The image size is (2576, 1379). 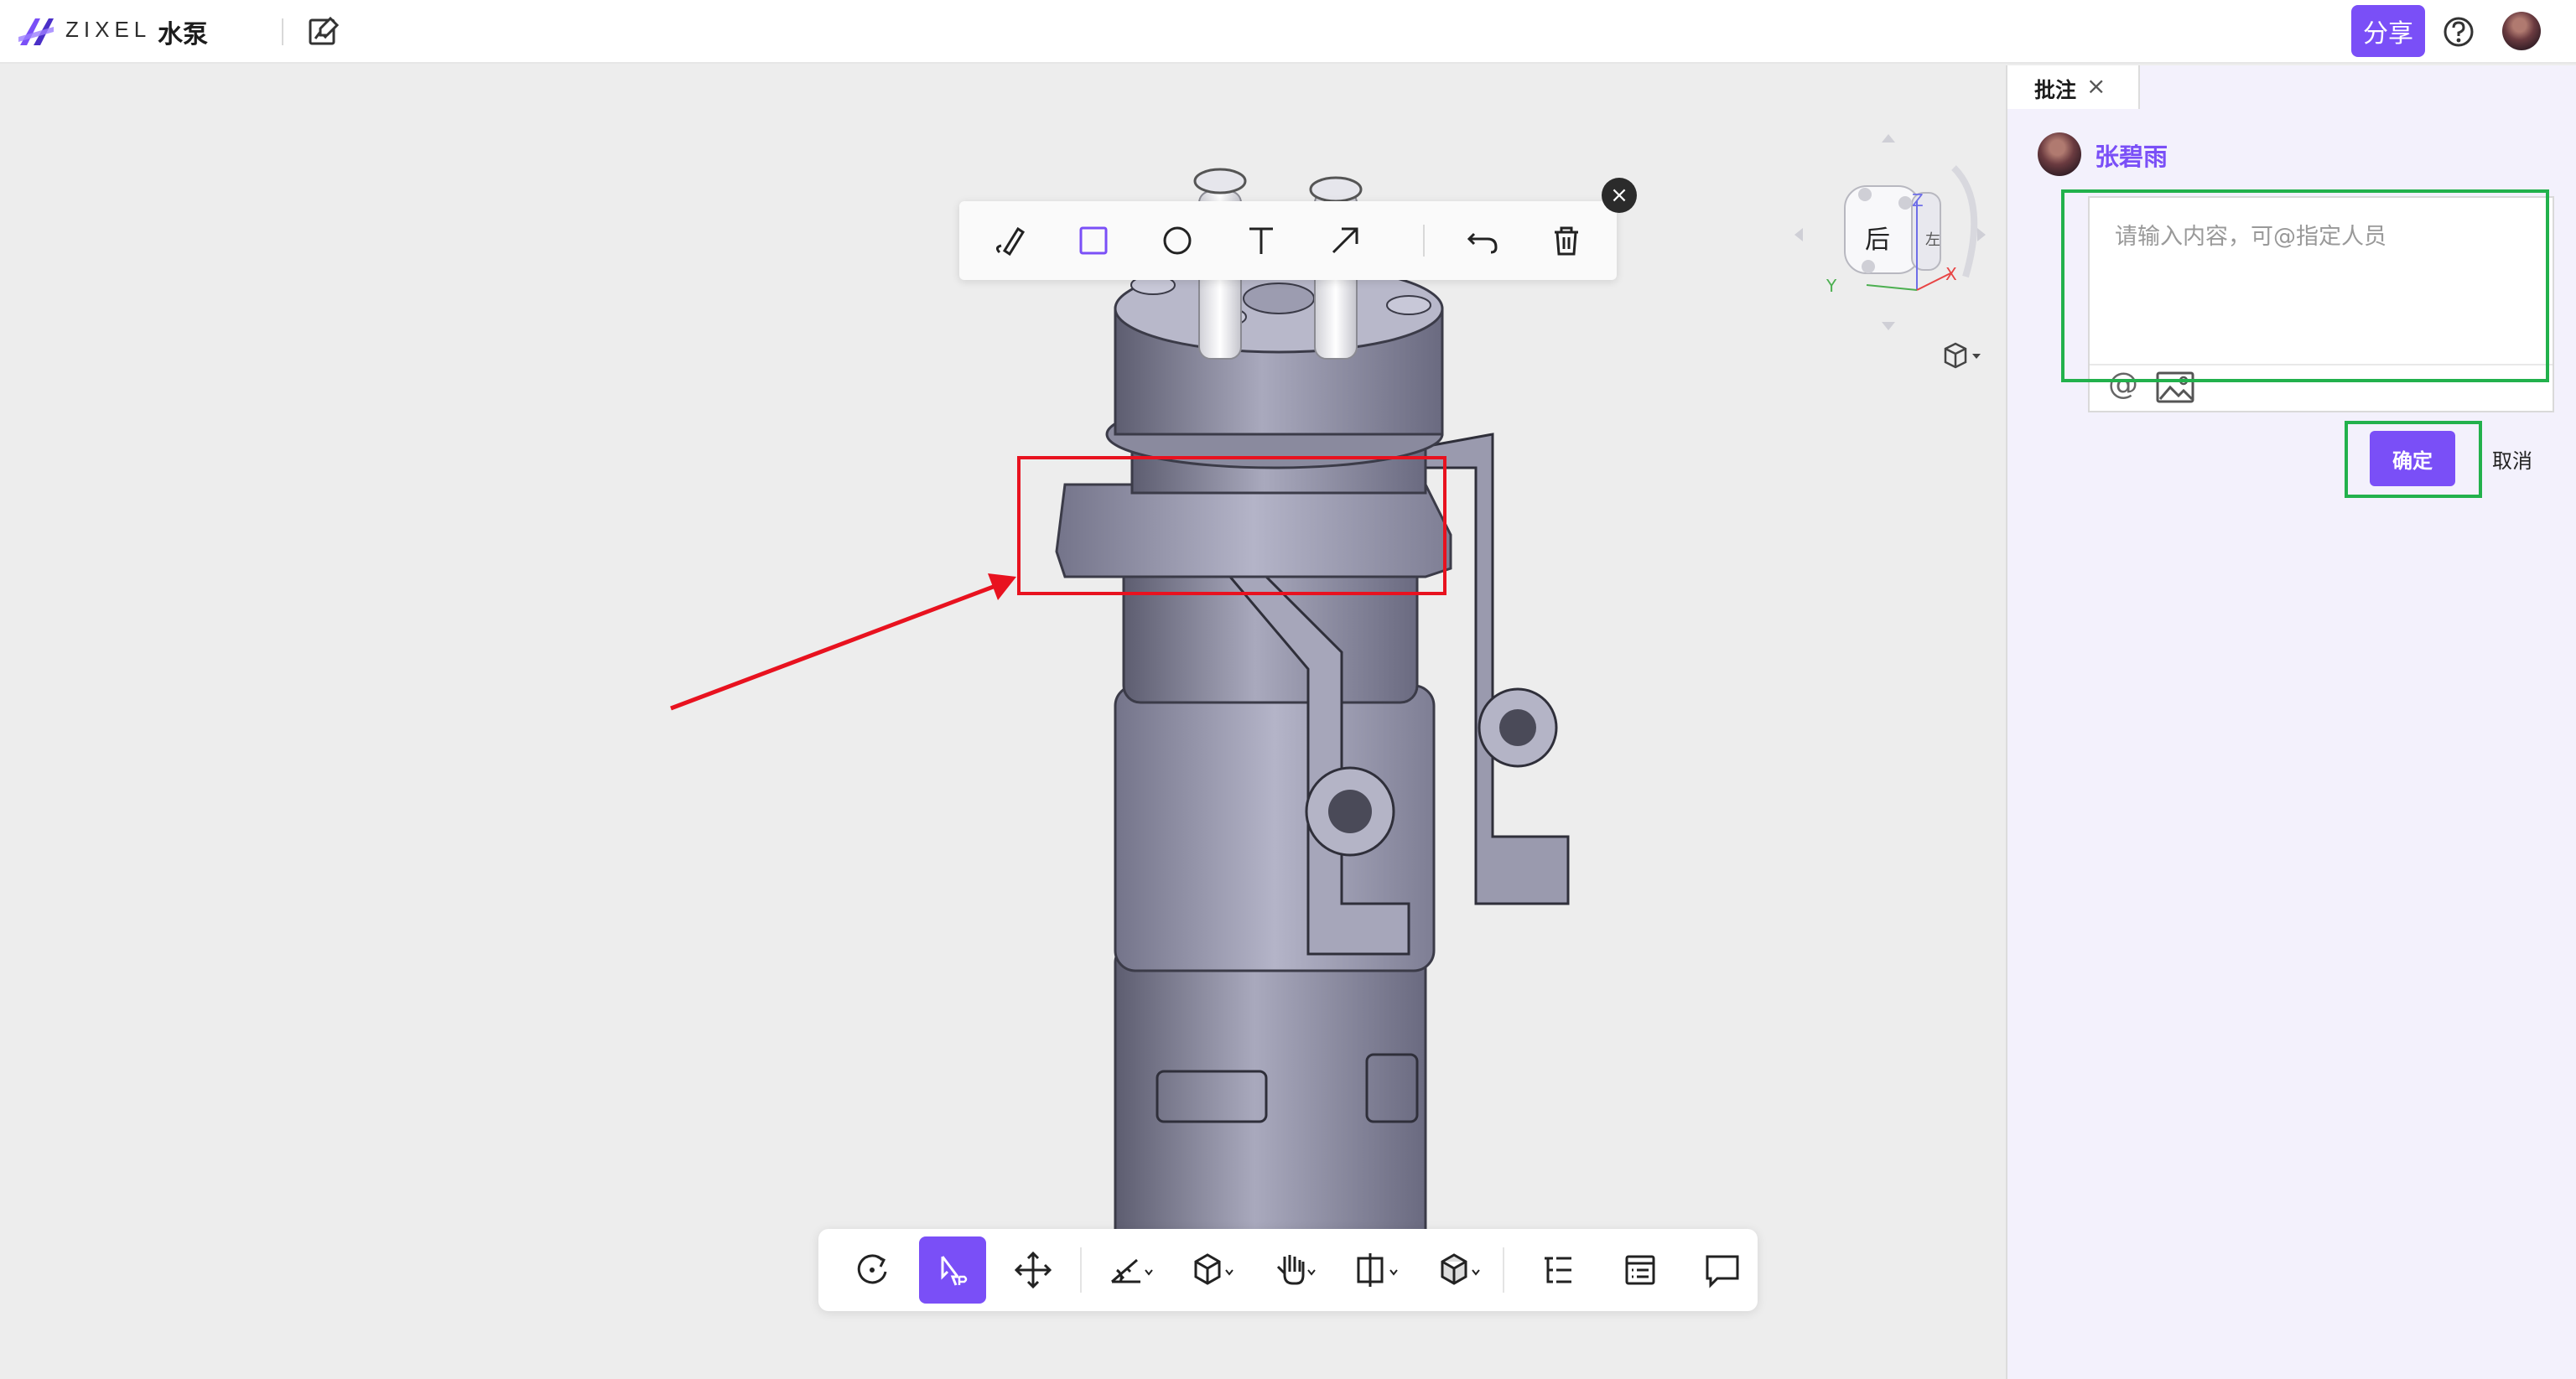 I want to click on axis-x-label: X, so click(x=1951, y=274).